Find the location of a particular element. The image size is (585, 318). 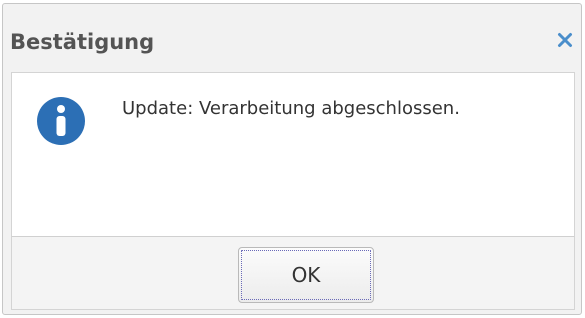

info-icon is located at coordinates (61, 121).